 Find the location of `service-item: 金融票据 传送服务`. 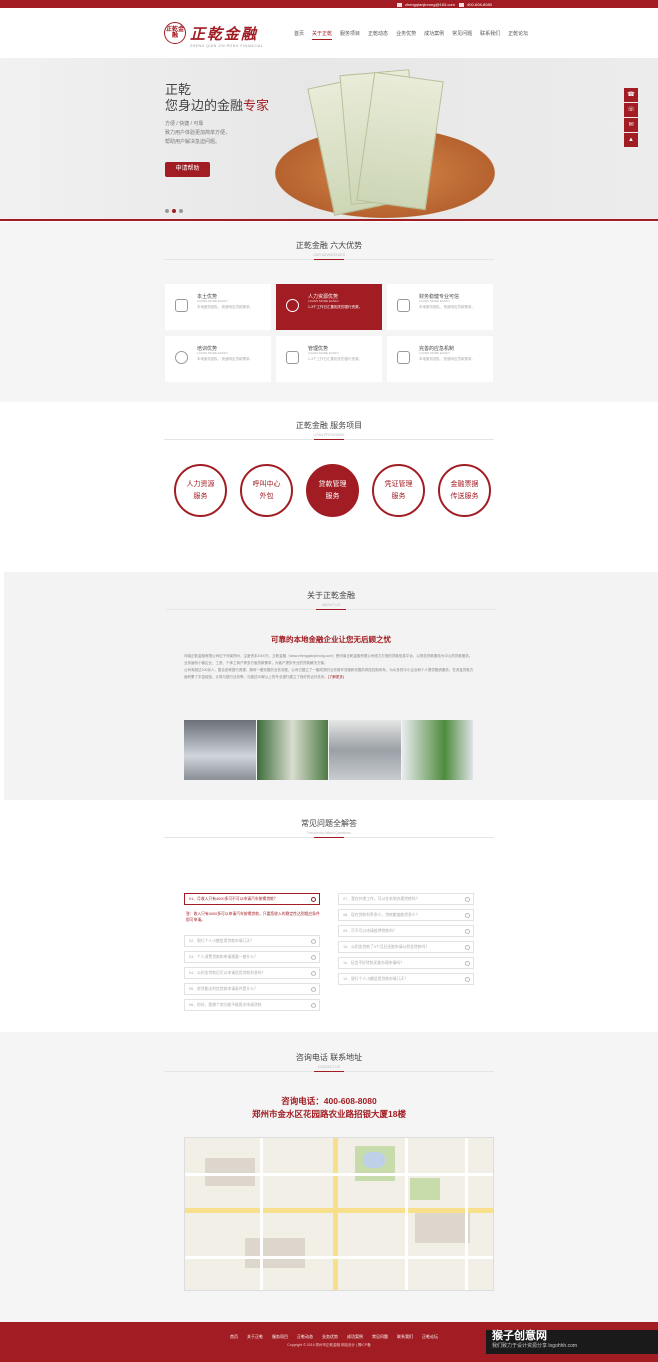

service-item: 金融票据 传送服务 is located at coordinates (464, 490).